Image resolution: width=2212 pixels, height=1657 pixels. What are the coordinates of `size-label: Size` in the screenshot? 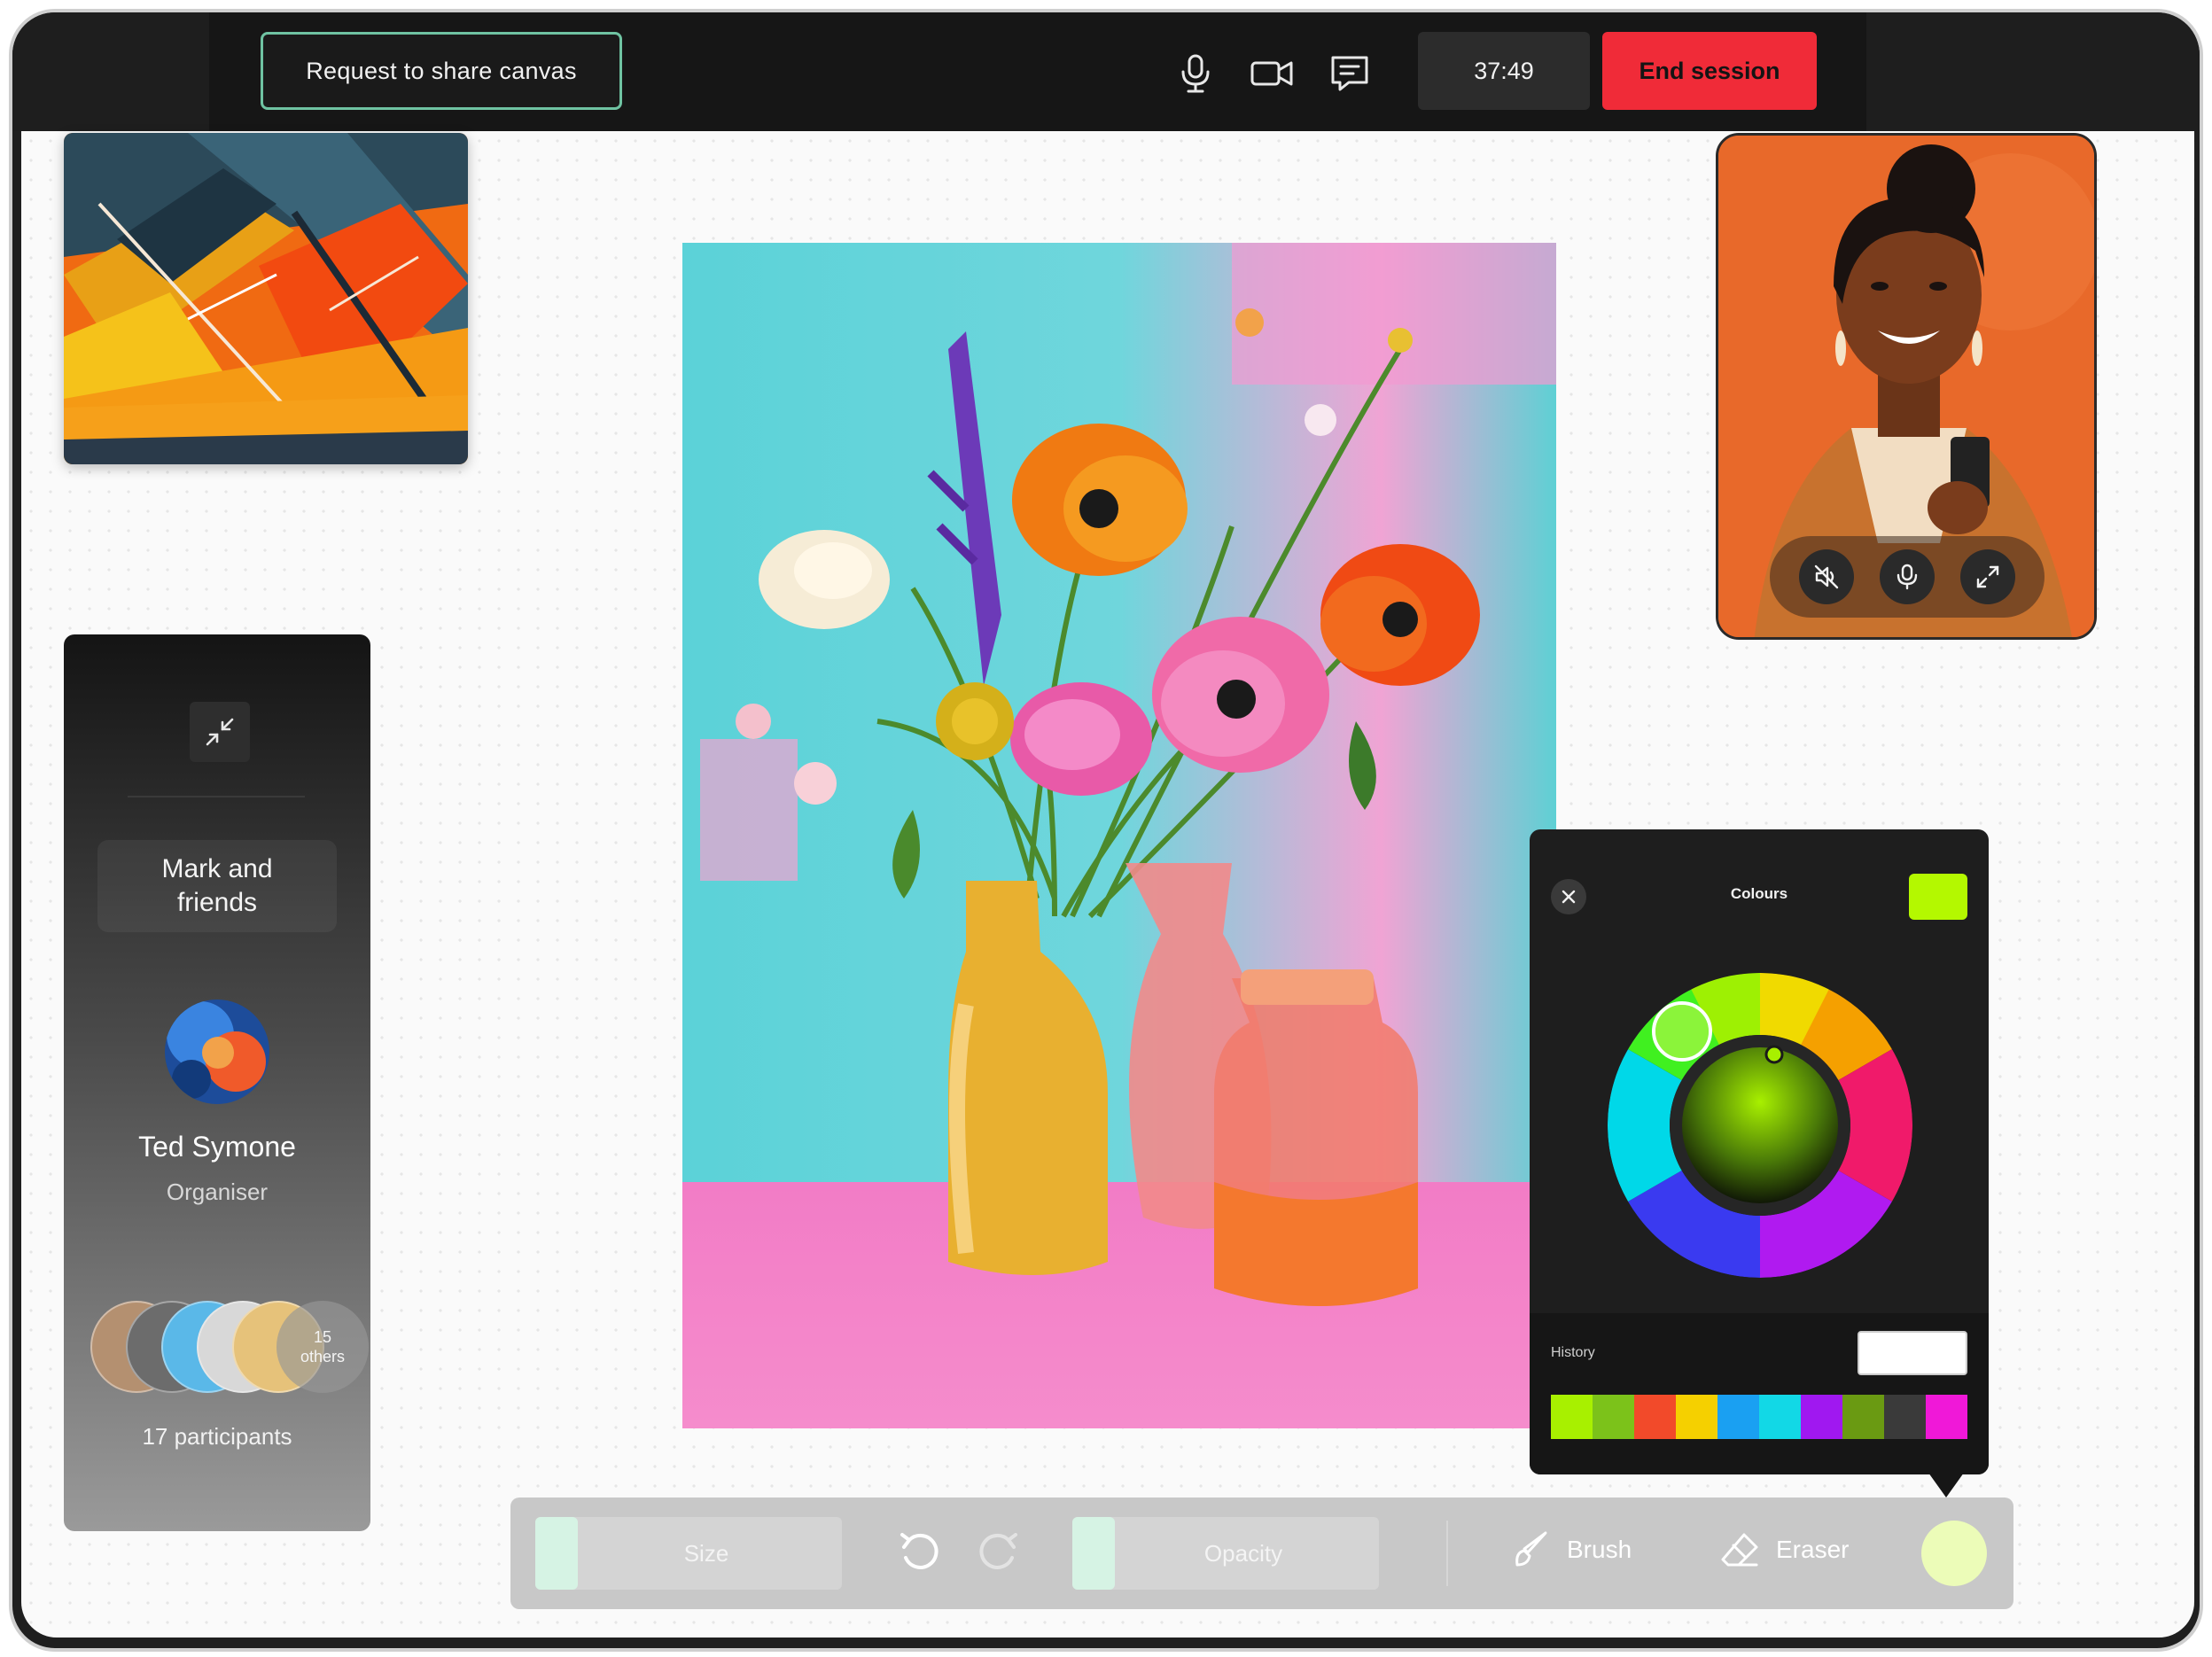 It's located at (706, 1553).